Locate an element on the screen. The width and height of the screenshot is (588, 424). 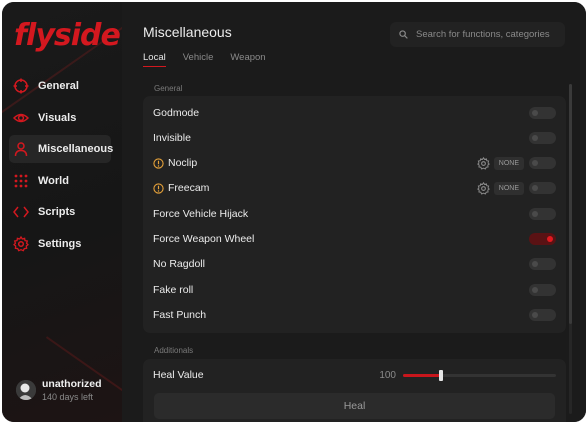
option-label: Fake roll is located at coordinates (173, 290).